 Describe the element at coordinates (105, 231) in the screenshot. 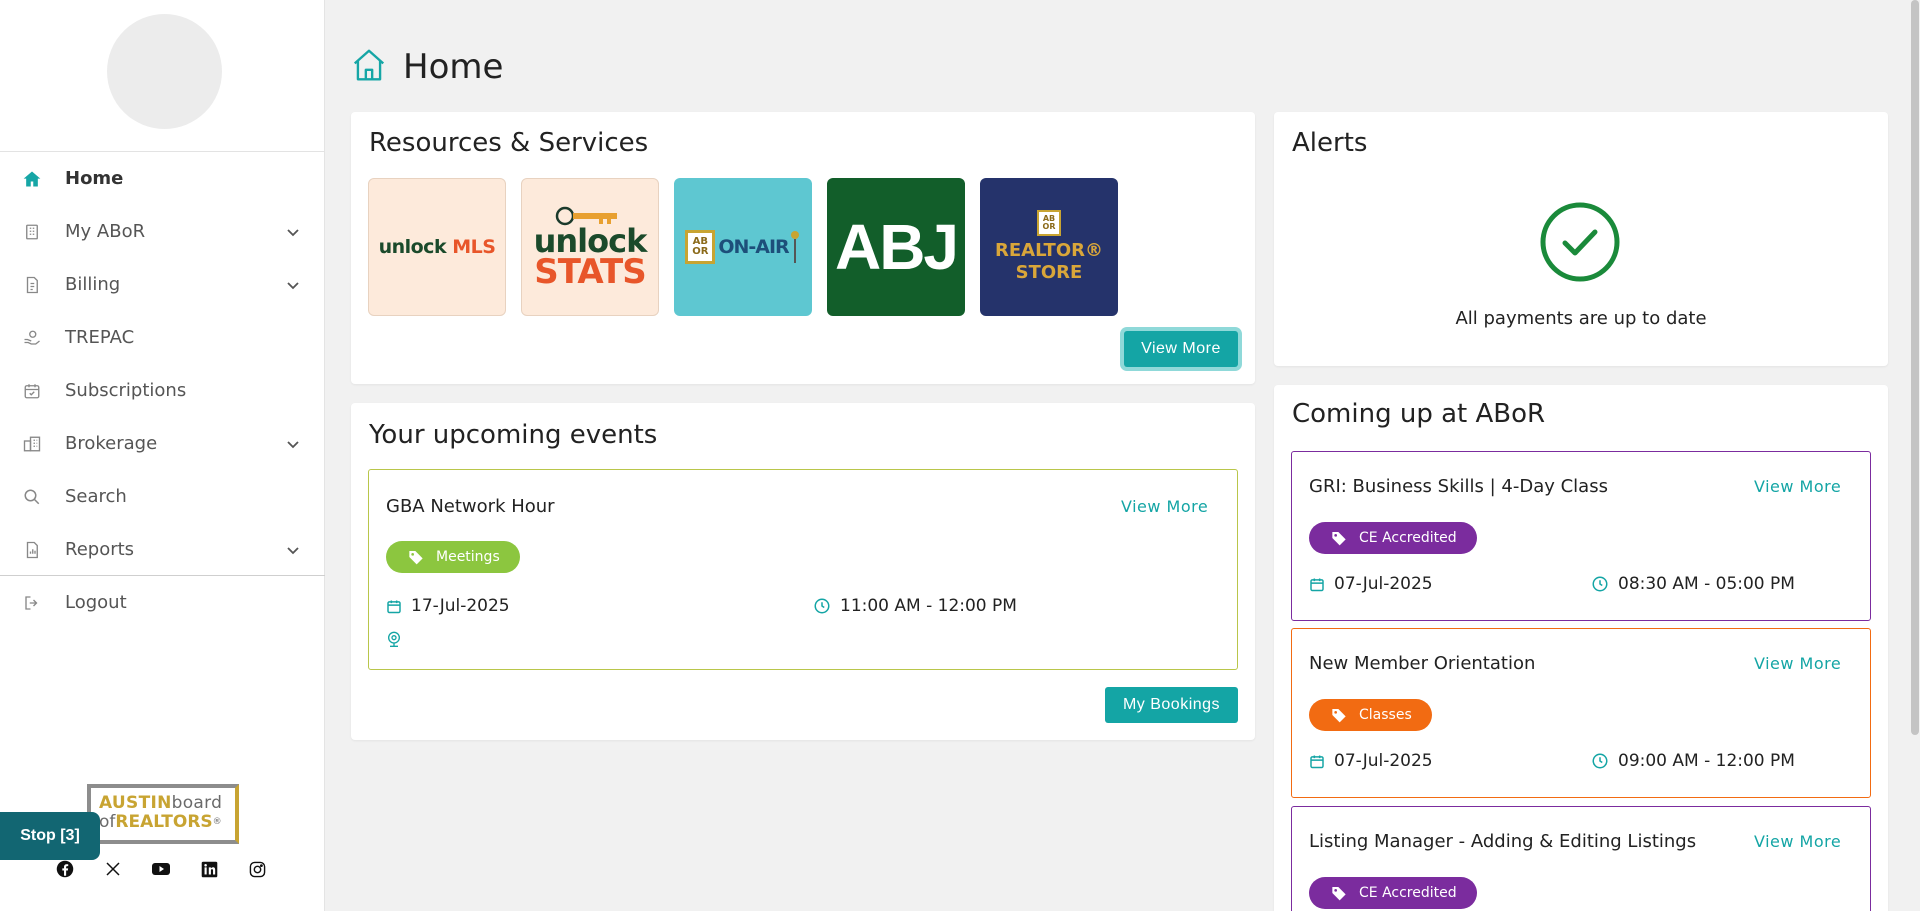

I see `sidebar-item-label: My ABoR` at that location.